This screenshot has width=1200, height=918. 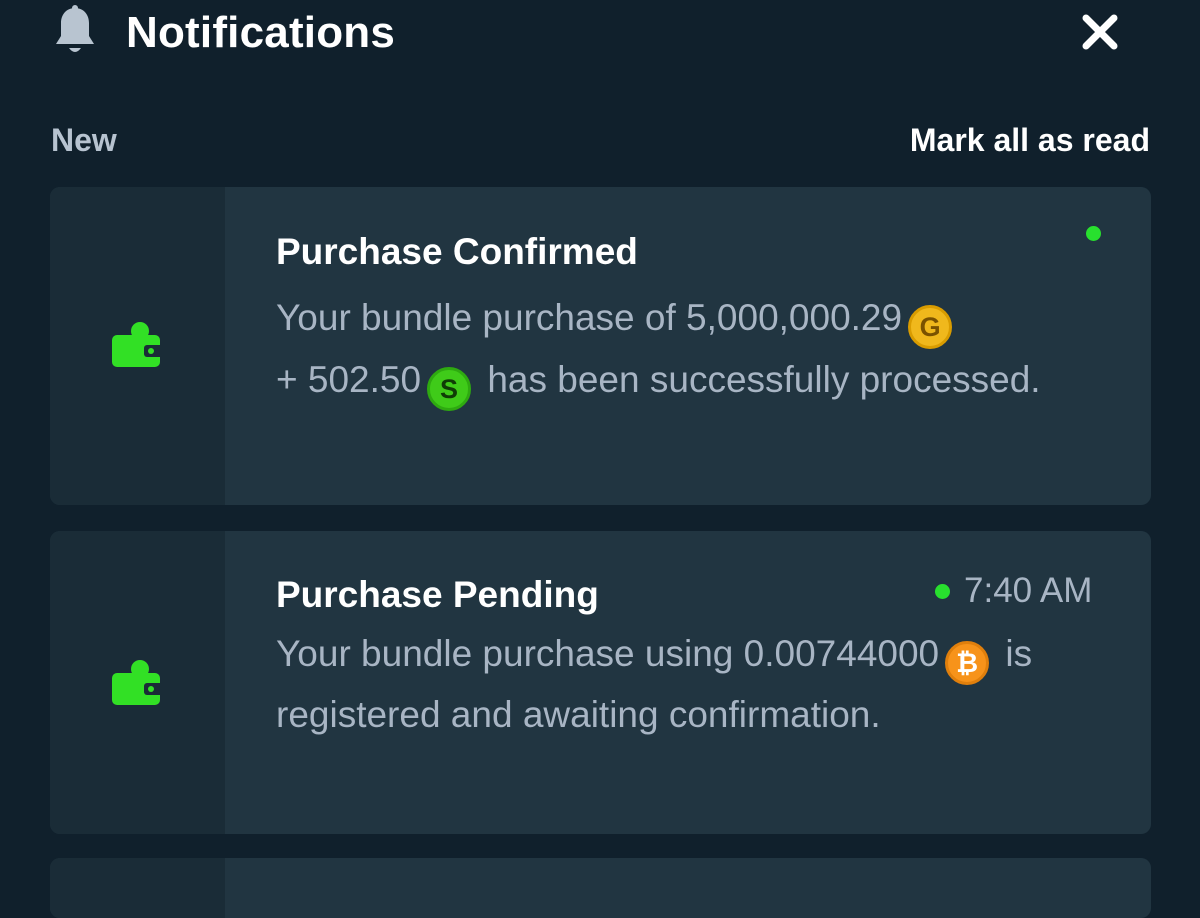 What do you see at coordinates (930, 327) in the screenshot?
I see `gold-coin-icon: G` at bounding box center [930, 327].